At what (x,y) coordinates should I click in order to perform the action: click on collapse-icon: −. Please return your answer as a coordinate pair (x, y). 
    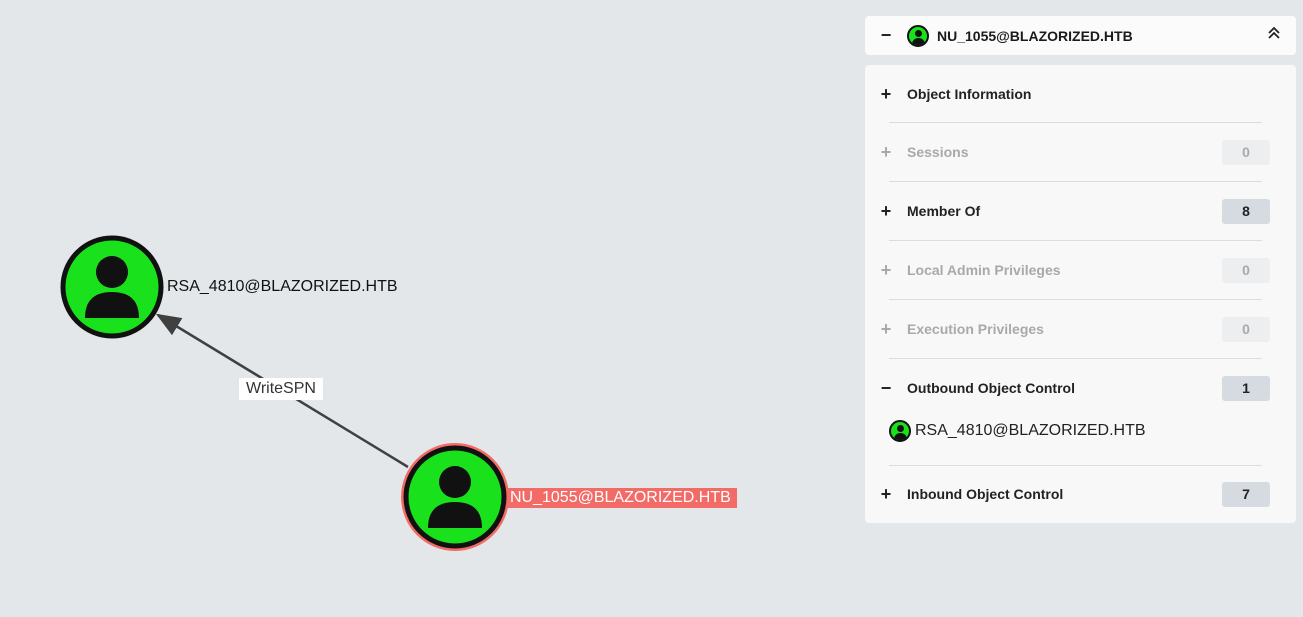
    Looking at the image, I should click on (886, 387).